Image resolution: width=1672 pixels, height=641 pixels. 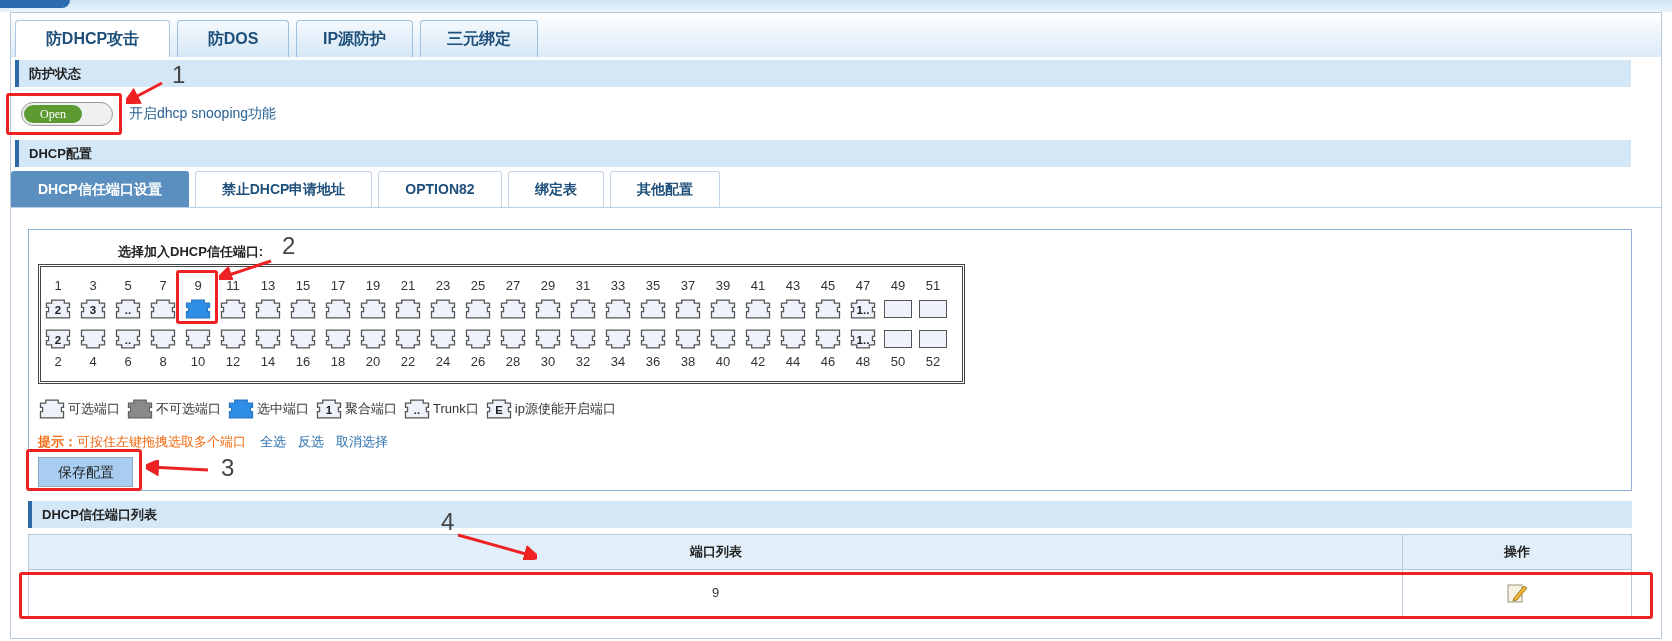 I want to click on edit-icon, so click(x=1517, y=593).